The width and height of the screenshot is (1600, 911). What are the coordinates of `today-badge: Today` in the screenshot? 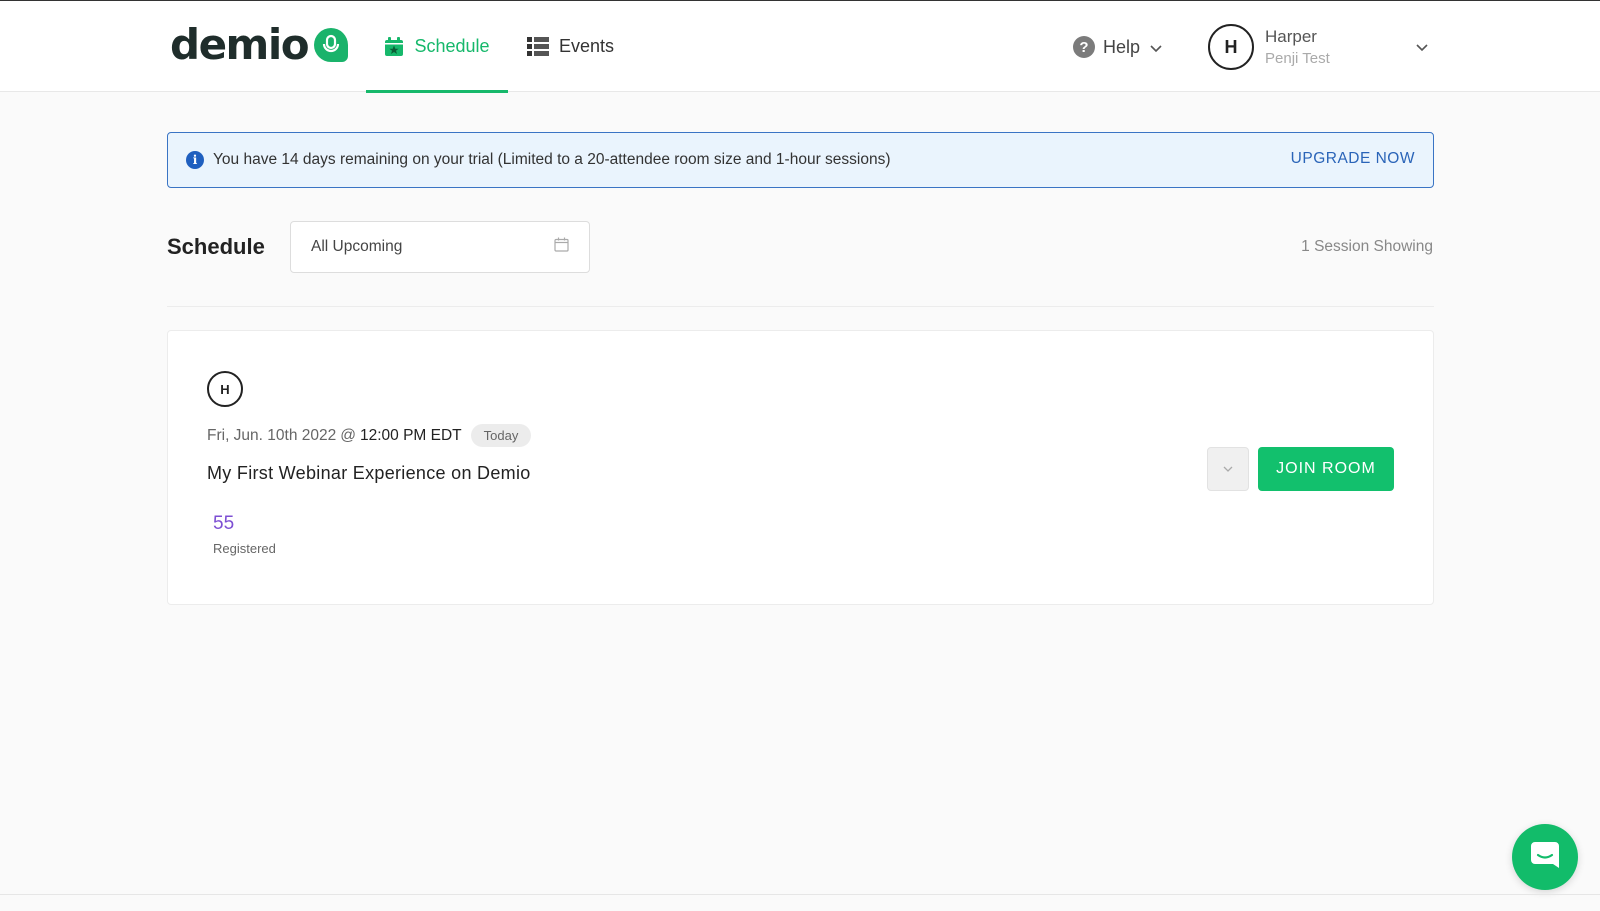 It's located at (501, 435).